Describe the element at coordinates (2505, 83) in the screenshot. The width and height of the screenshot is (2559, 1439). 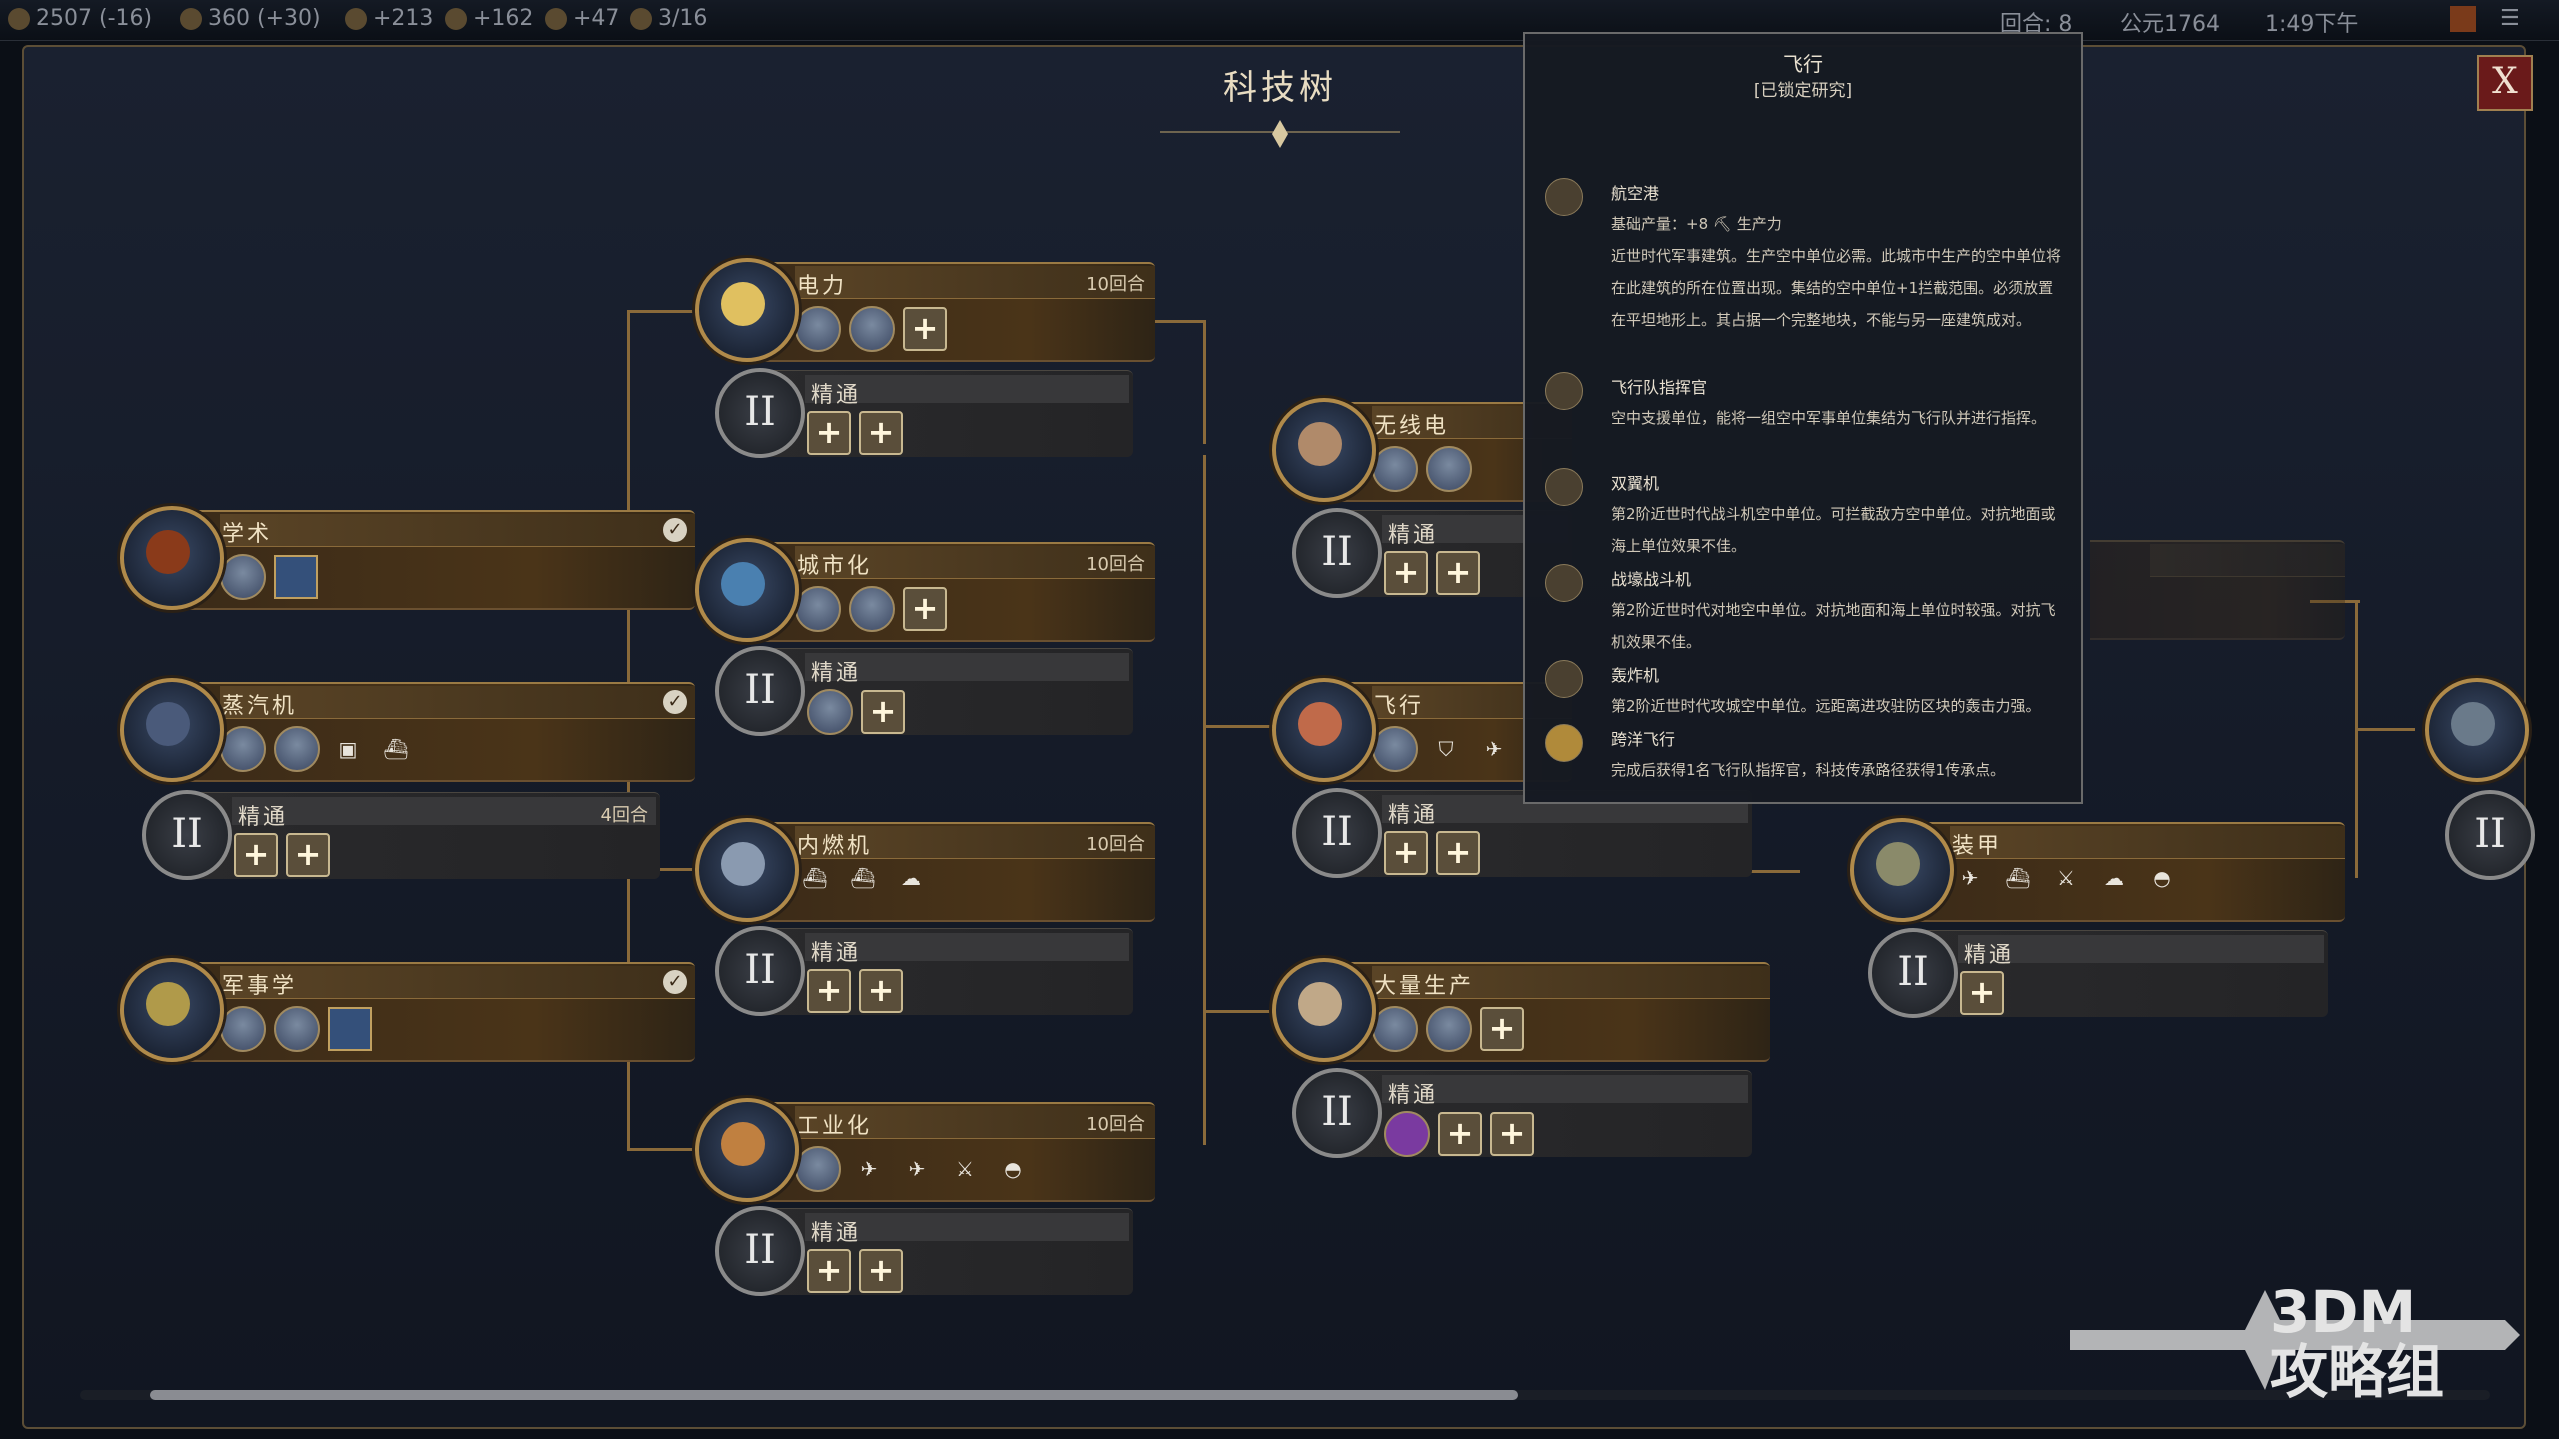
I see `close-button: X` at that location.